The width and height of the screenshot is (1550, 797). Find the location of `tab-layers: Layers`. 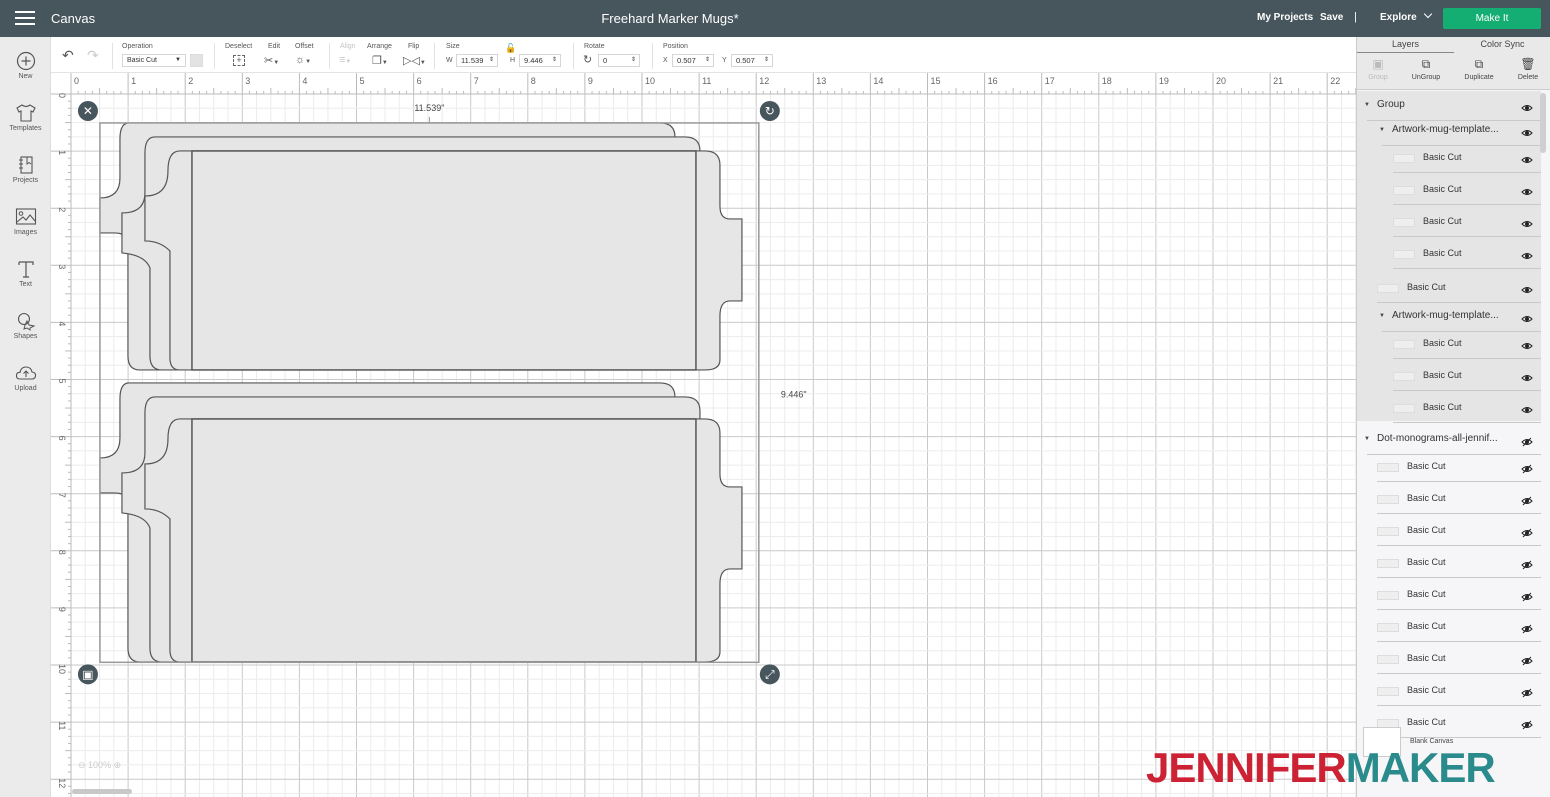

tab-layers: Layers is located at coordinates (1405, 45).